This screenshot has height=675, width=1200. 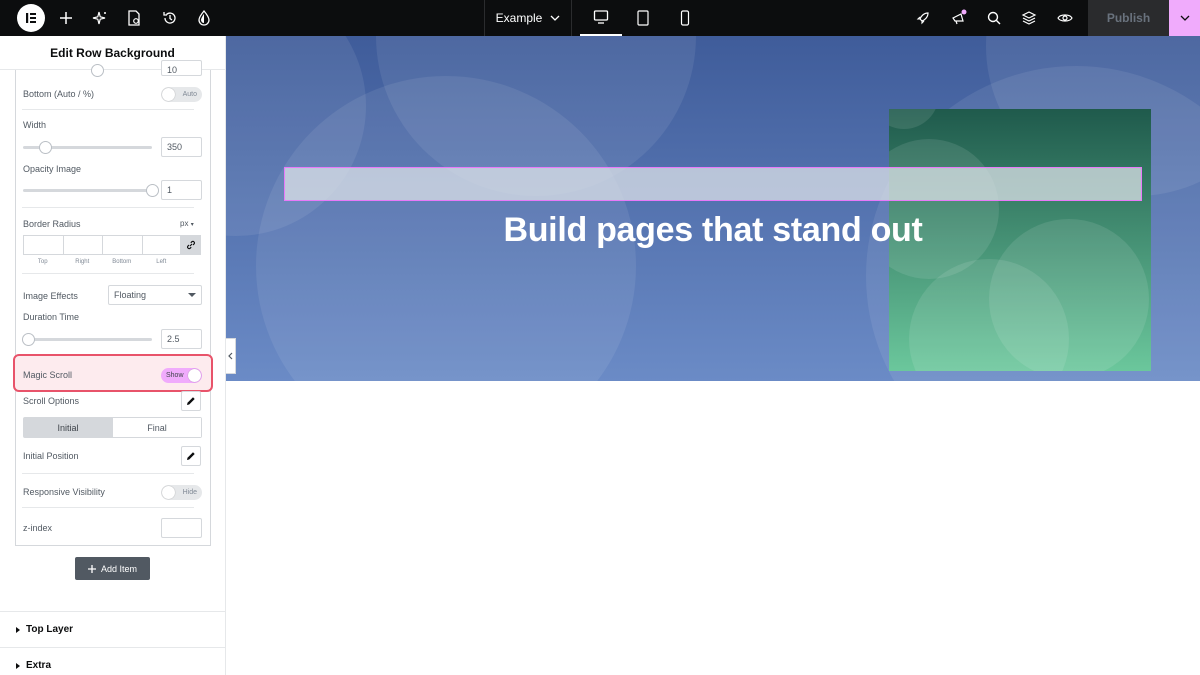 I want to click on scroll-state-tabs: Initial Final, so click(x=112, y=427).